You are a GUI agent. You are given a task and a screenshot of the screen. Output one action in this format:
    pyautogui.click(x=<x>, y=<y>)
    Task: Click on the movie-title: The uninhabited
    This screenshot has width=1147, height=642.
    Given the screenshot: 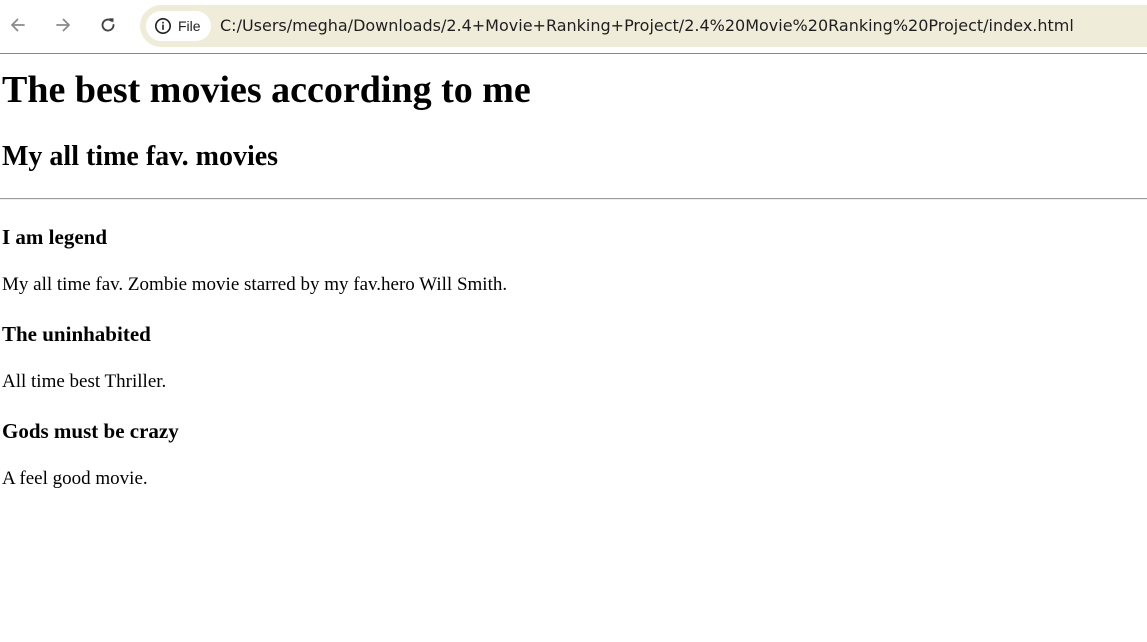 What is the action you would take?
    pyautogui.click(x=76, y=334)
    